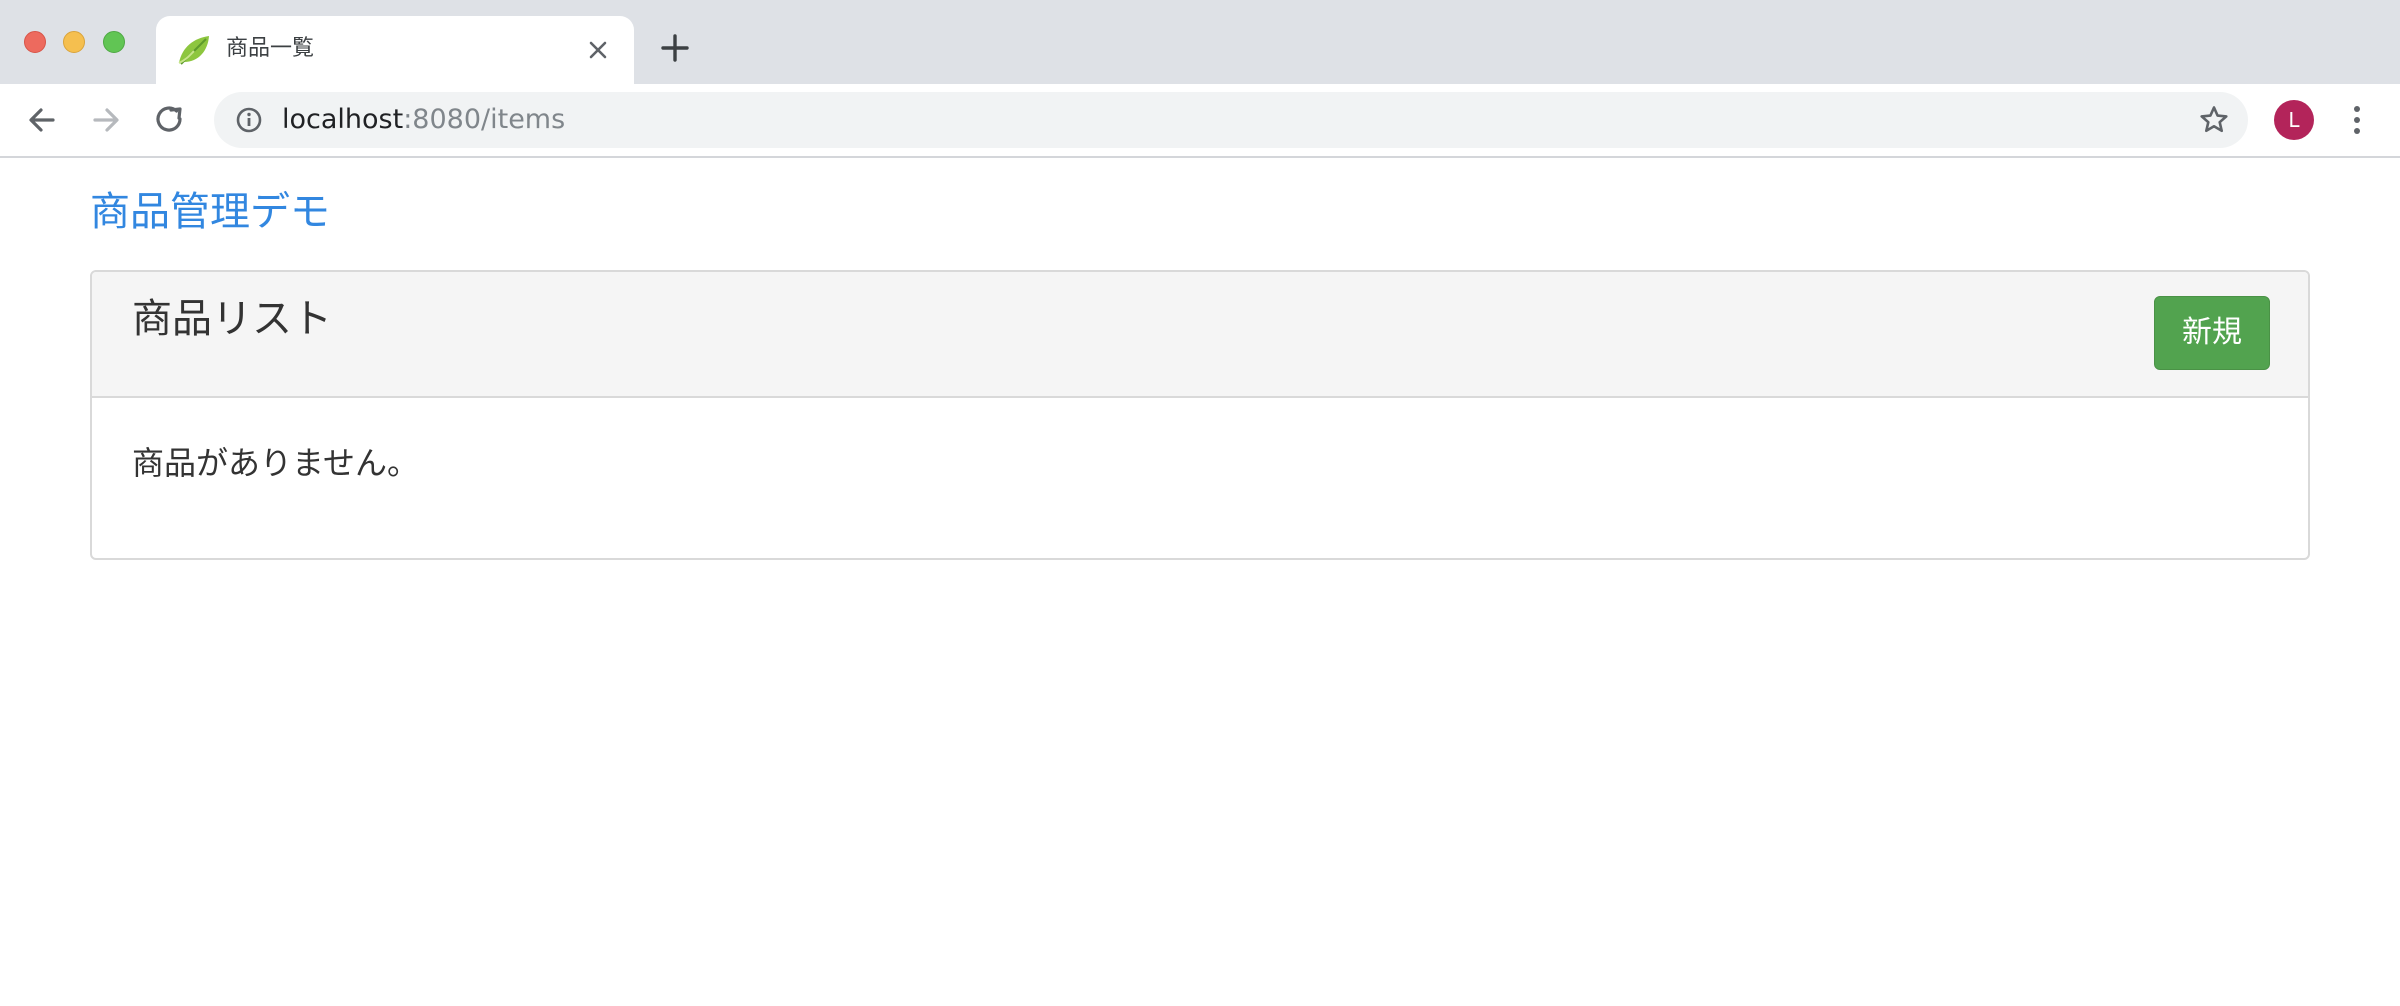 The width and height of the screenshot is (2400, 1006). I want to click on window-close-button, so click(35, 42).